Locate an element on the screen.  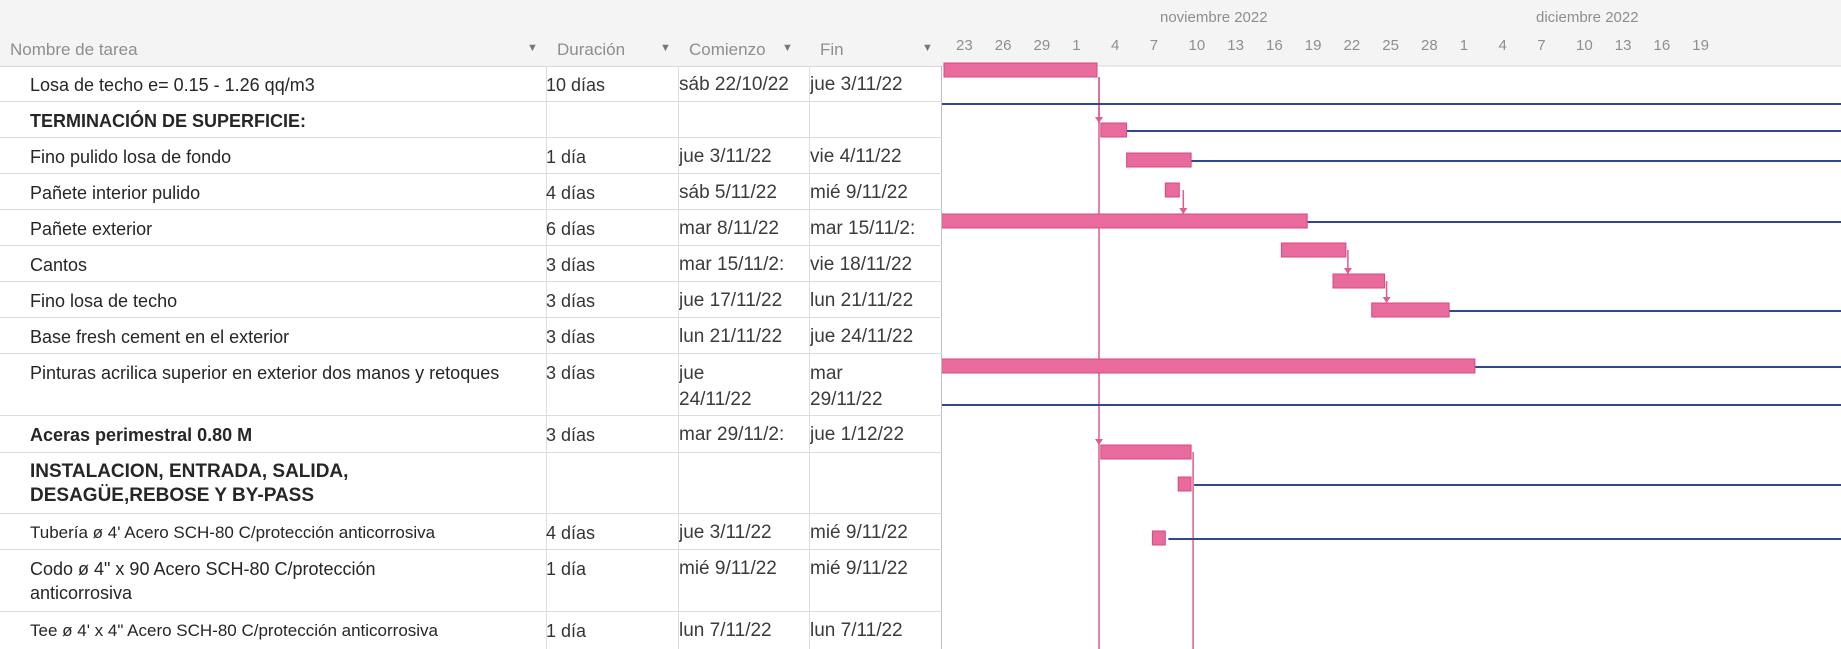
task-start is located at coordinates (744, 483).